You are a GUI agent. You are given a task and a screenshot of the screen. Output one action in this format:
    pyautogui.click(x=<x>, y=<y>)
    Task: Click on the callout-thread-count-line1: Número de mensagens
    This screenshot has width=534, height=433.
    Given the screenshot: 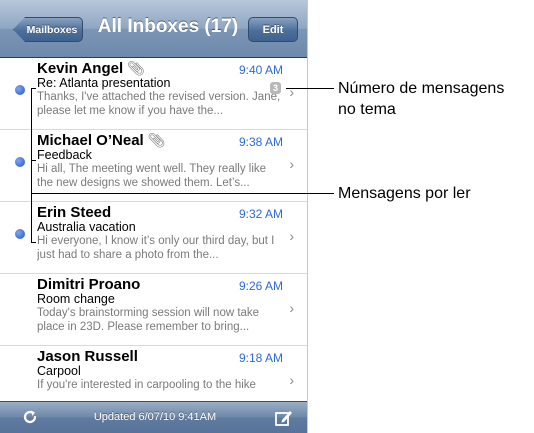 What is the action you would take?
    pyautogui.click(x=421, y=88)
    